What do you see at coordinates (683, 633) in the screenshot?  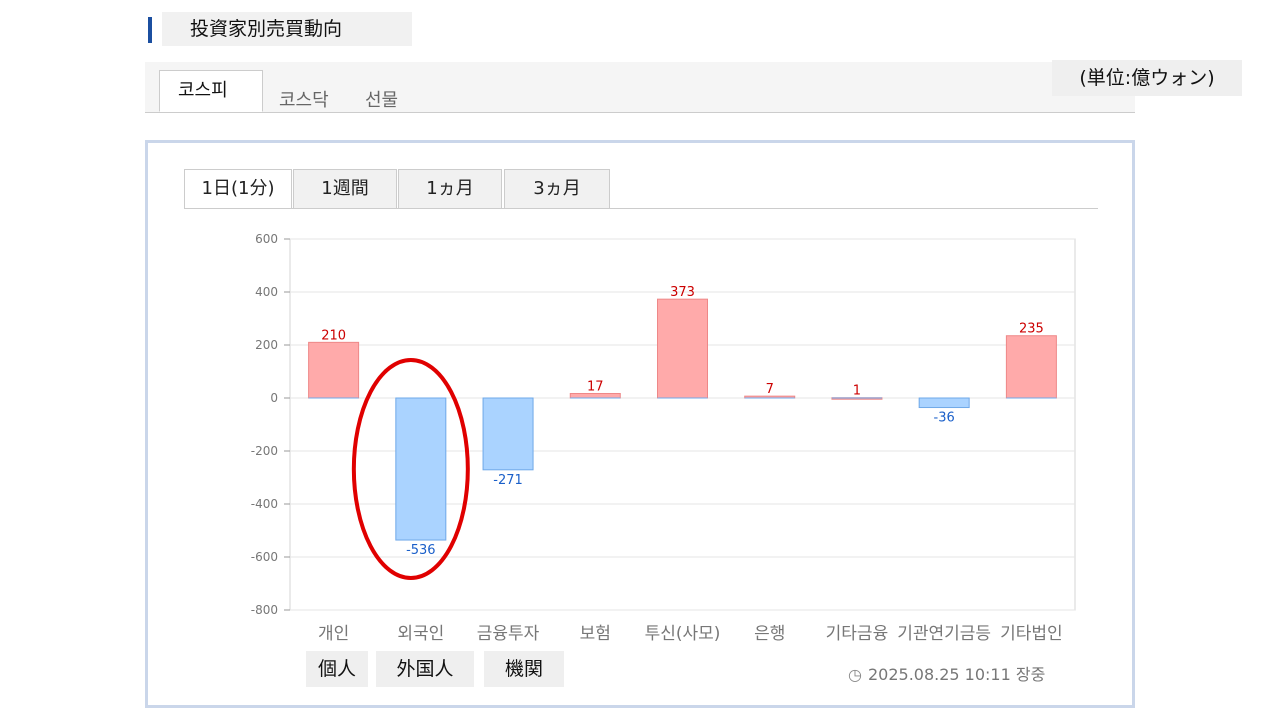 I see `x-tick-label-4: 투신(사모)` at bounding box center [683, 633].